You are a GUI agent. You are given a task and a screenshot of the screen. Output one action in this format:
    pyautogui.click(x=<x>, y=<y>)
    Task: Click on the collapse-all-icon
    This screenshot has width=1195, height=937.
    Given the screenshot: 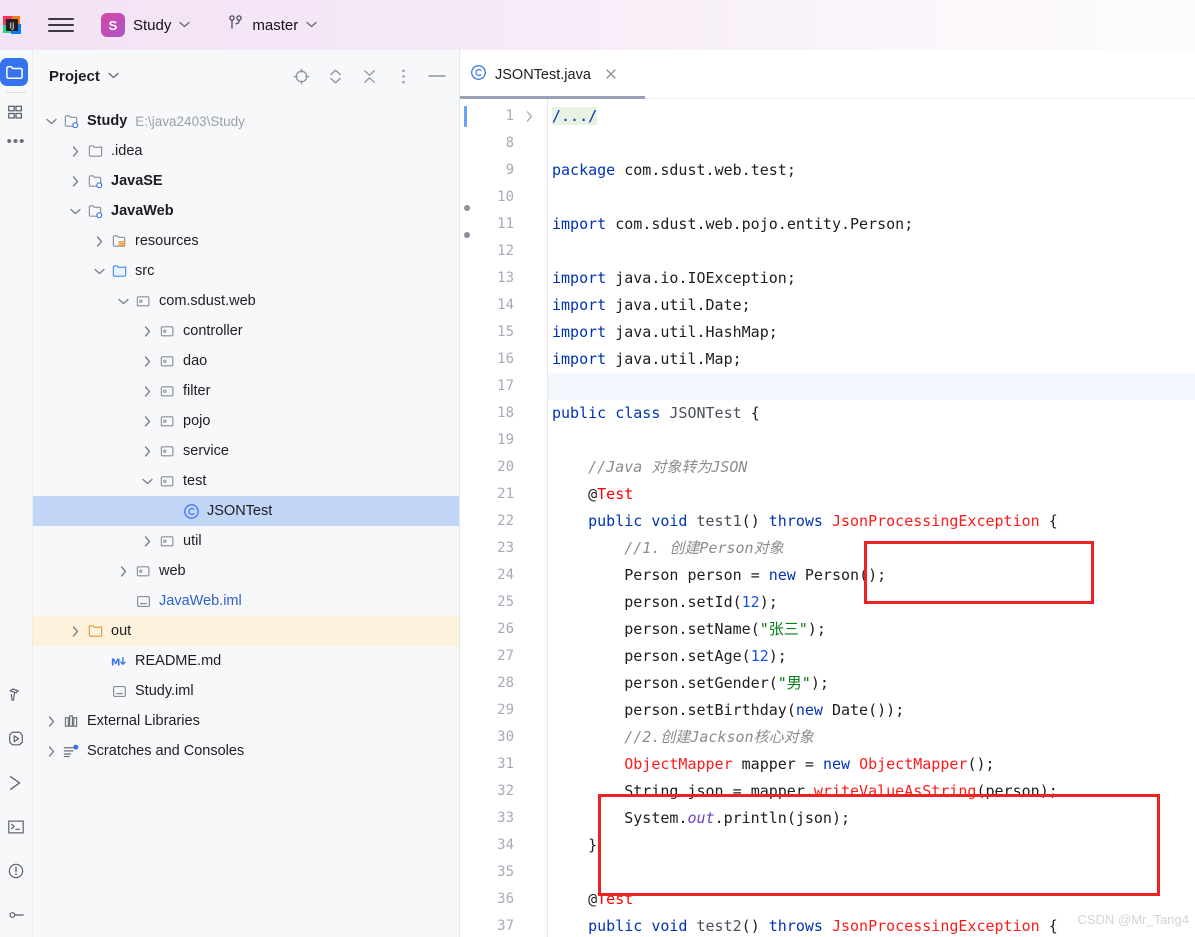 What is the action you would take?
    pyautogui.click(x=369, y=76)
    